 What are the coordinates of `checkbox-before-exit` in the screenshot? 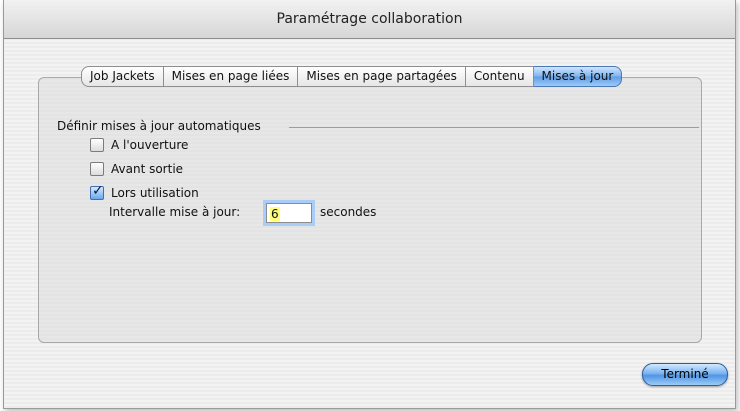 It's located at (97, 169).